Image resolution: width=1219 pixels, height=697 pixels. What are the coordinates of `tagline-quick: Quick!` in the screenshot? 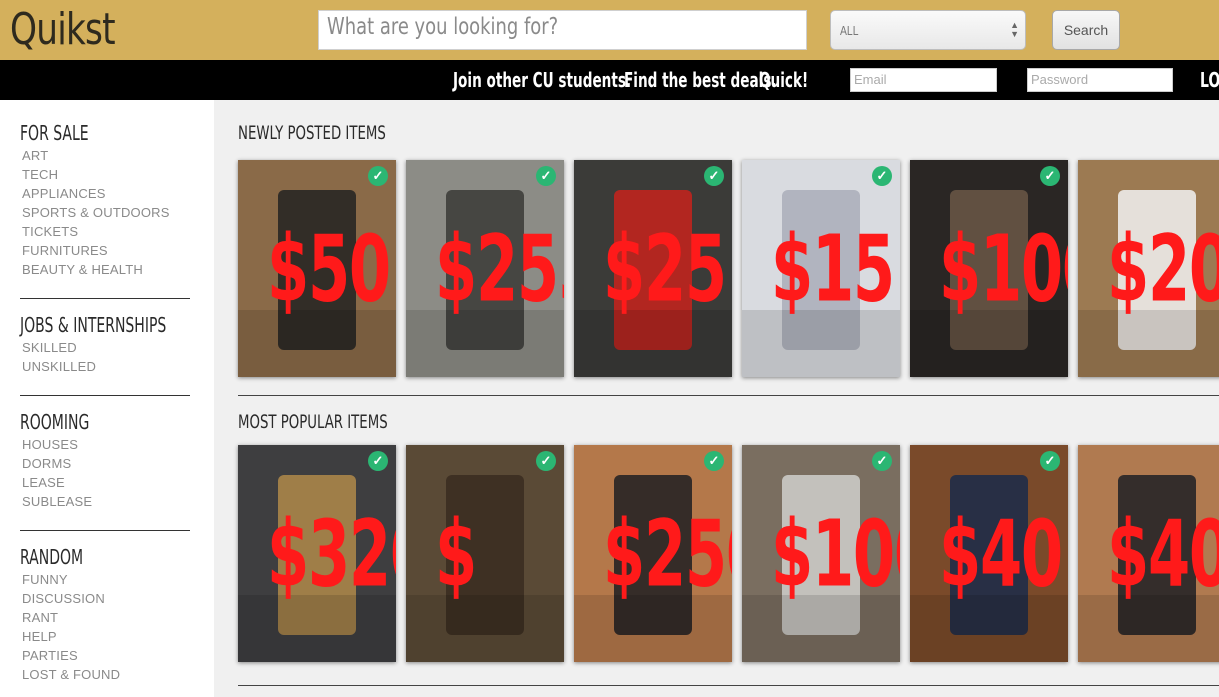 It's located at (784, 80).